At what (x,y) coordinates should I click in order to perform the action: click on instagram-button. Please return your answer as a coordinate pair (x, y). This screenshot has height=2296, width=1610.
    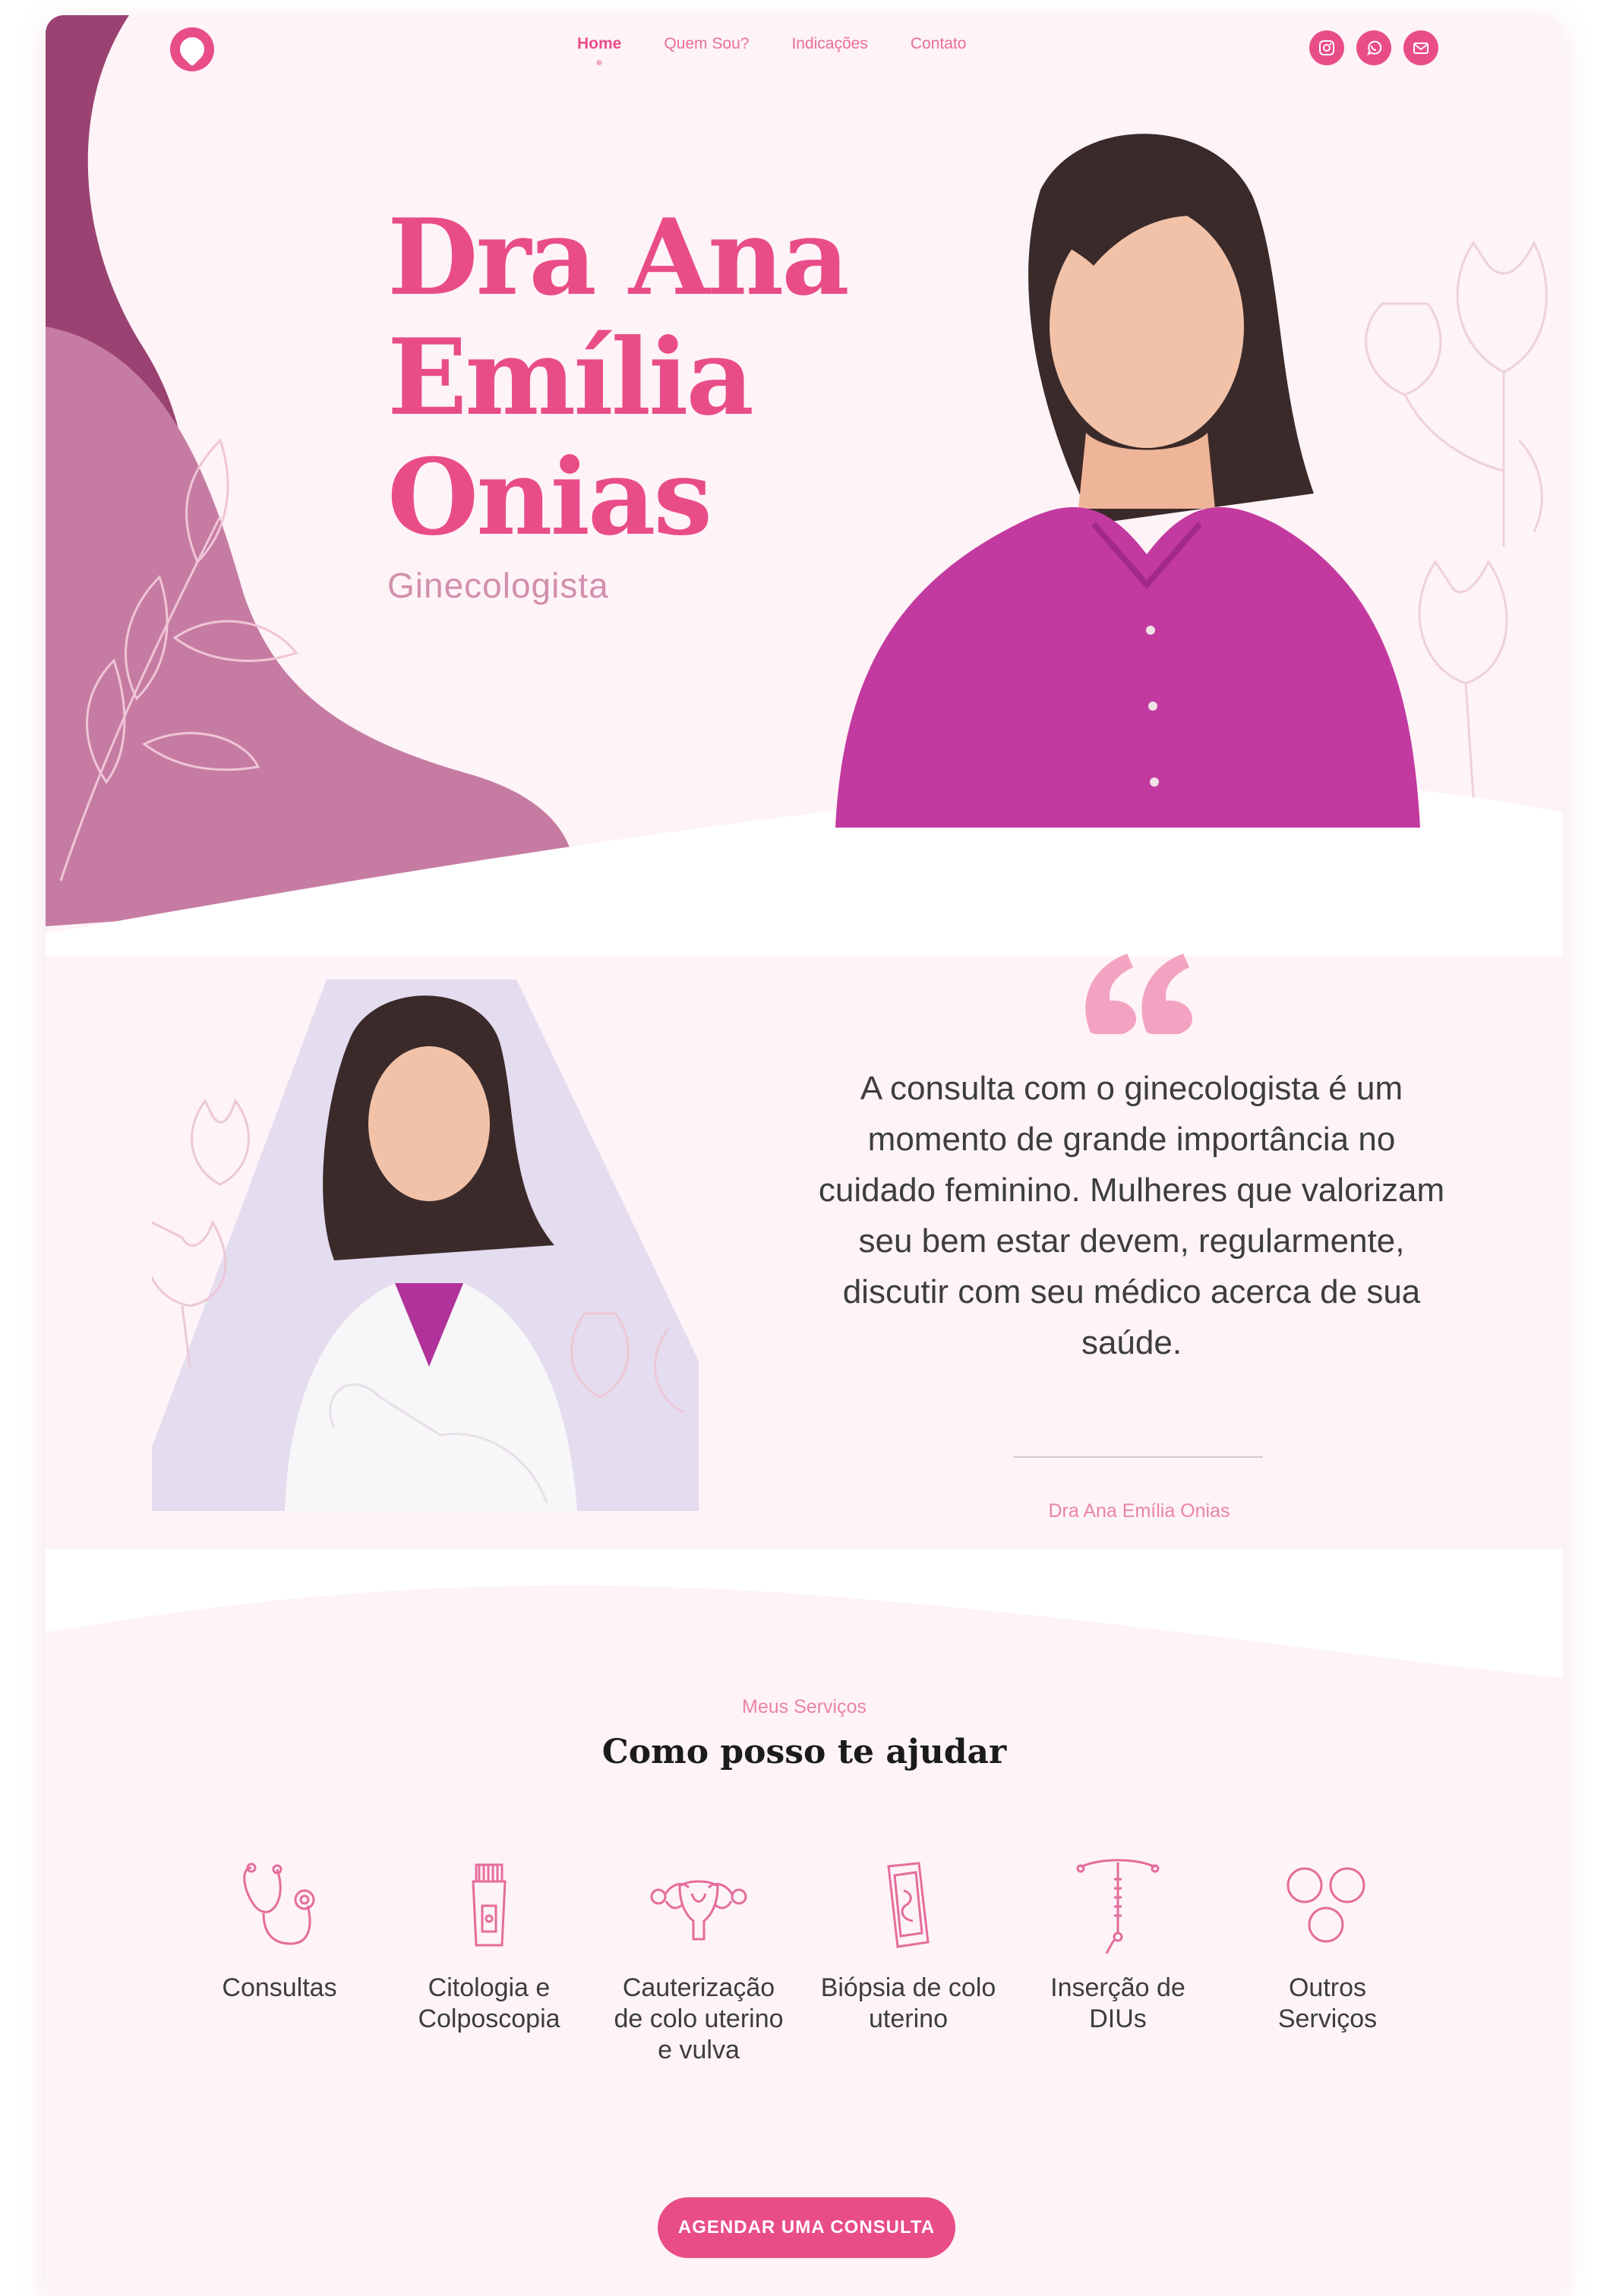
    Looking at the image, I should click on (1326, 48).